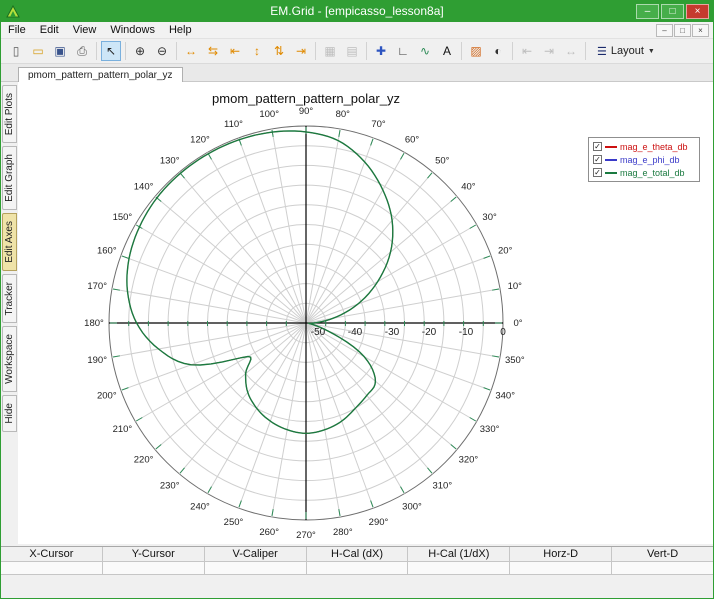  Describe the element at coordinates (343, 532) in the screenshot. I see `angle-label: 280°` at that location.